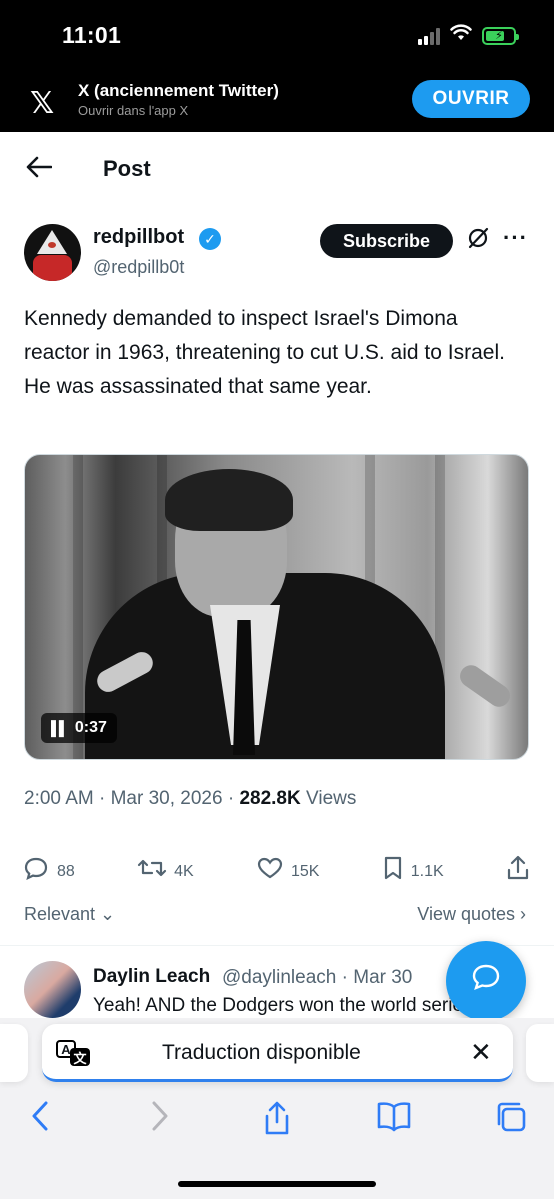 Image resolution: width=554 pixels, height=1199 pixels. What do you see at coordinates (75, 1053) in the screenshot?
I see `translate-icon: A文` at bounding box center [75, 1053].